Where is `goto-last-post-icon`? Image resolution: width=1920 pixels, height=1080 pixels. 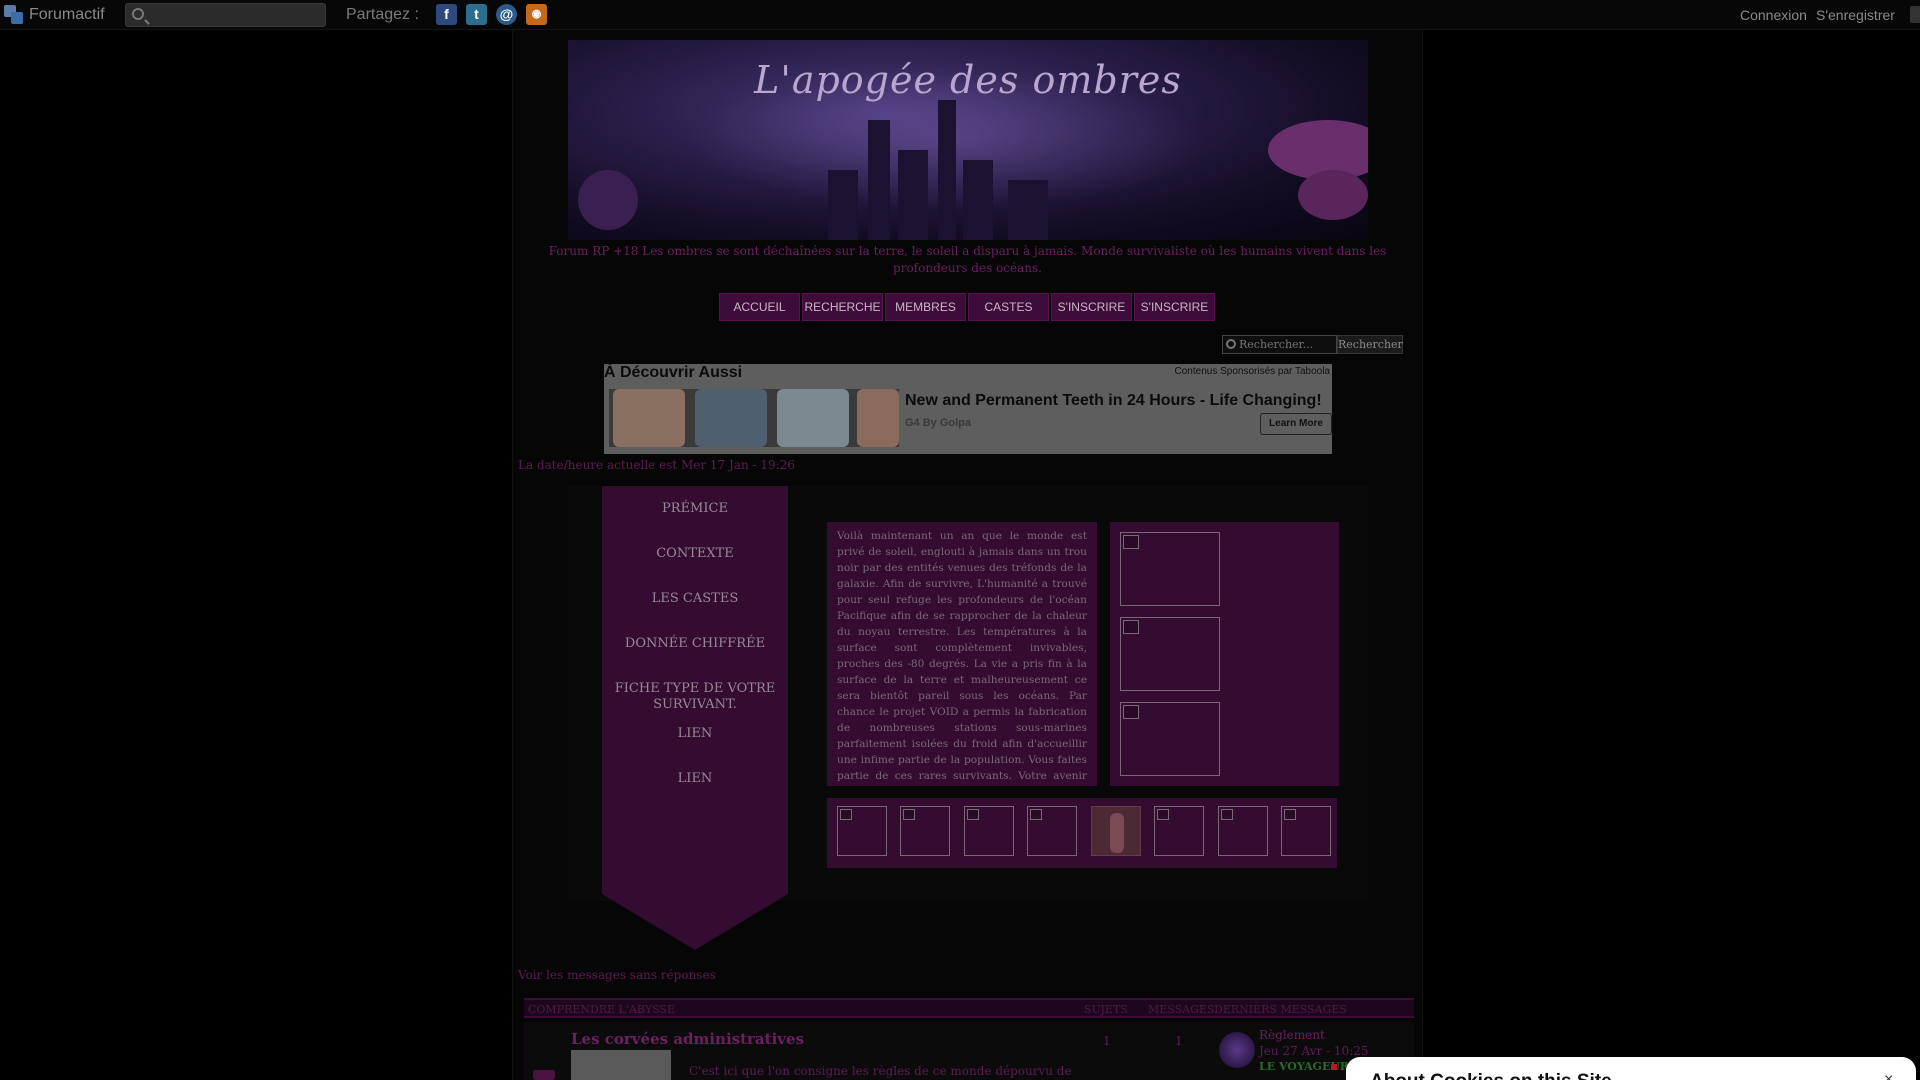 goto-last-post-icon is located at coordinates (1334, 1067).